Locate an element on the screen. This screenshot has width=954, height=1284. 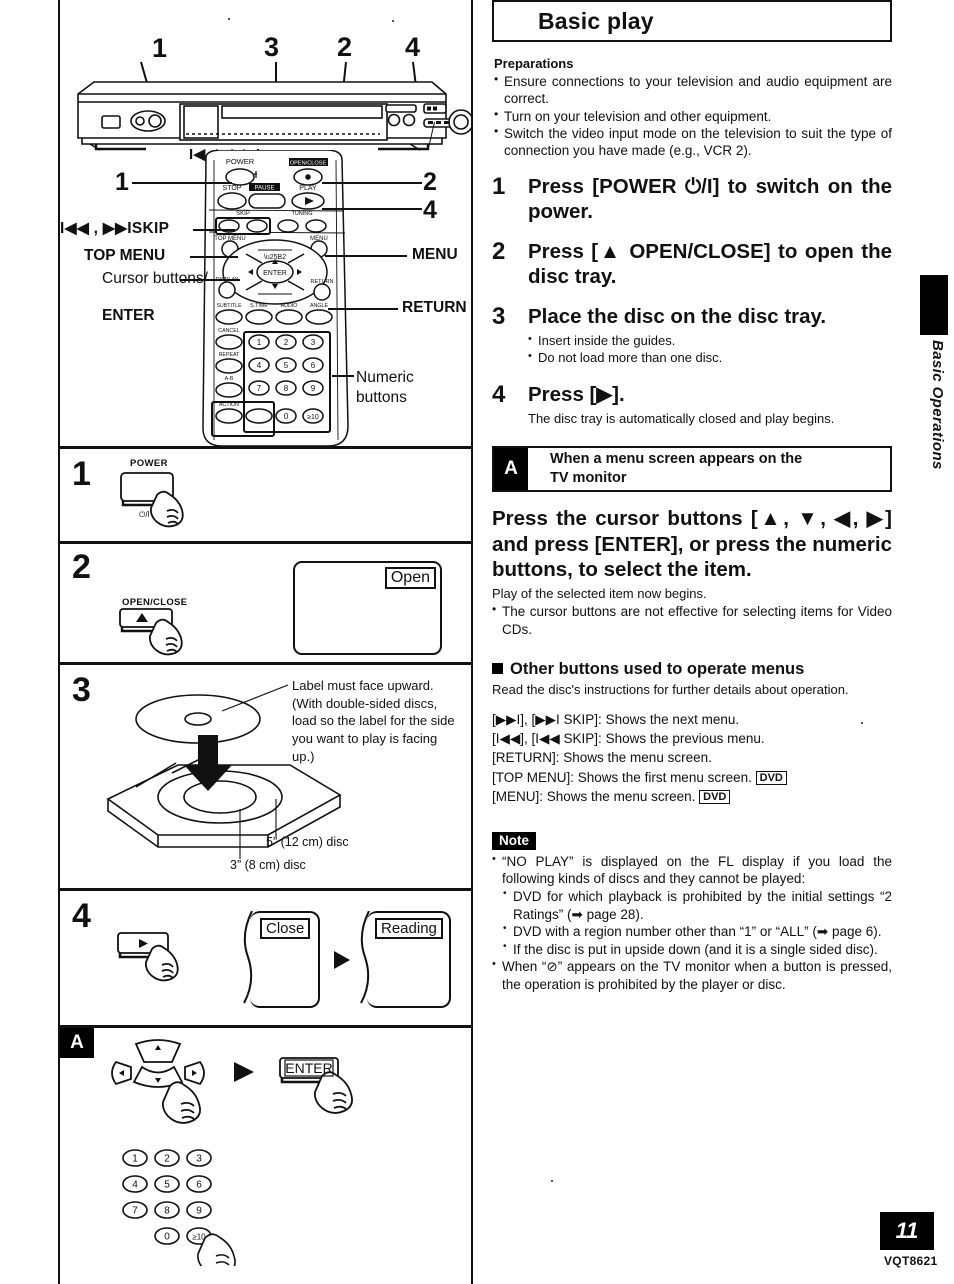
dvd-chip-menu: DVD is located at coordinates (715, 797).